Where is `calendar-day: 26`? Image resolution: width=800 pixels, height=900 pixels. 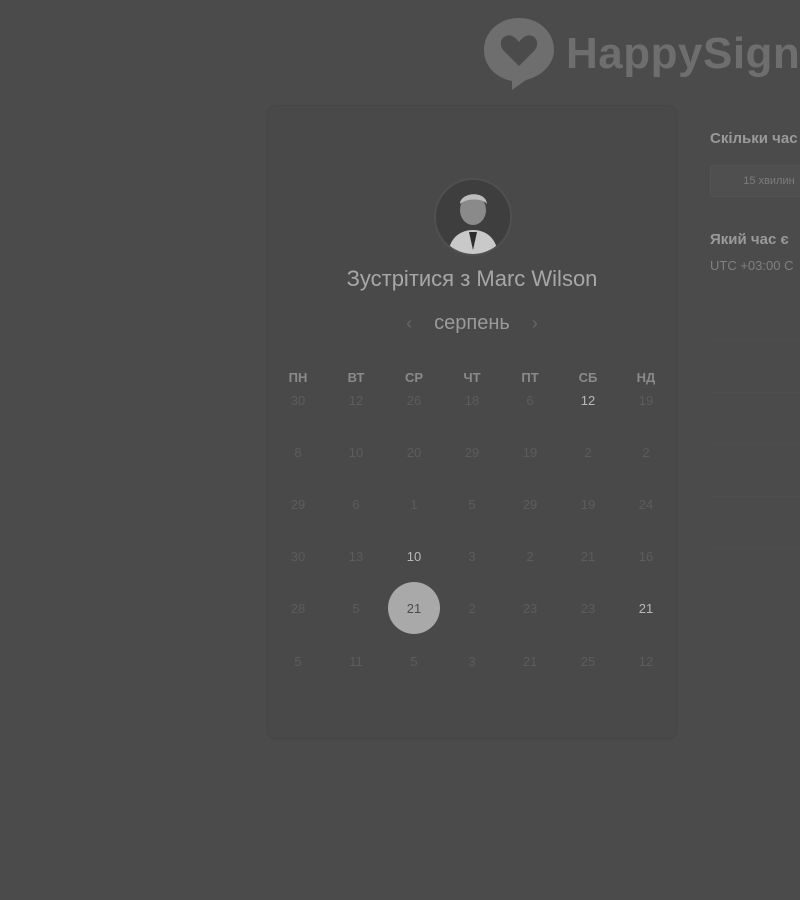 calendar-day: 26 is located at coordinates (414, 400).